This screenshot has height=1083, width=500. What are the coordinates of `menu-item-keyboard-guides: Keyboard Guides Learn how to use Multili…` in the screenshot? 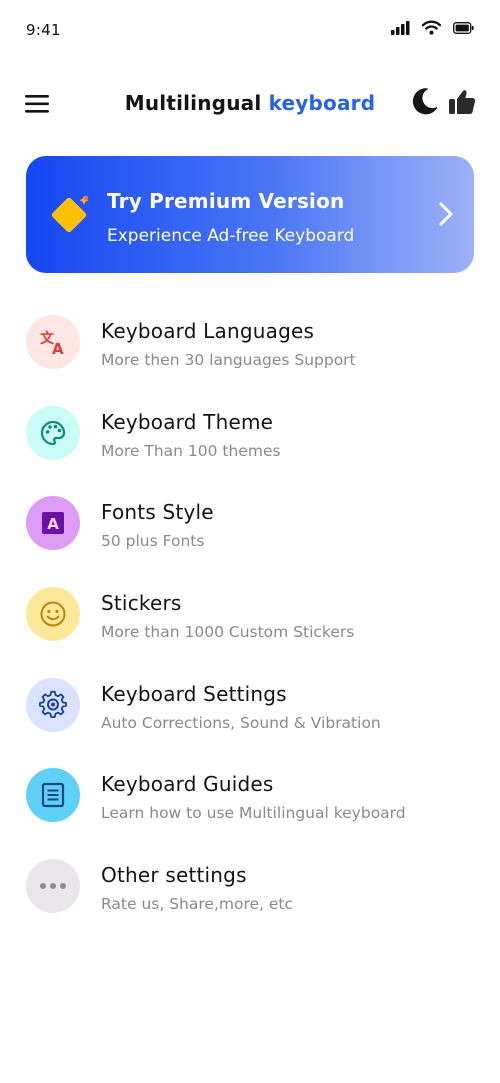 It's located at (250, 800).